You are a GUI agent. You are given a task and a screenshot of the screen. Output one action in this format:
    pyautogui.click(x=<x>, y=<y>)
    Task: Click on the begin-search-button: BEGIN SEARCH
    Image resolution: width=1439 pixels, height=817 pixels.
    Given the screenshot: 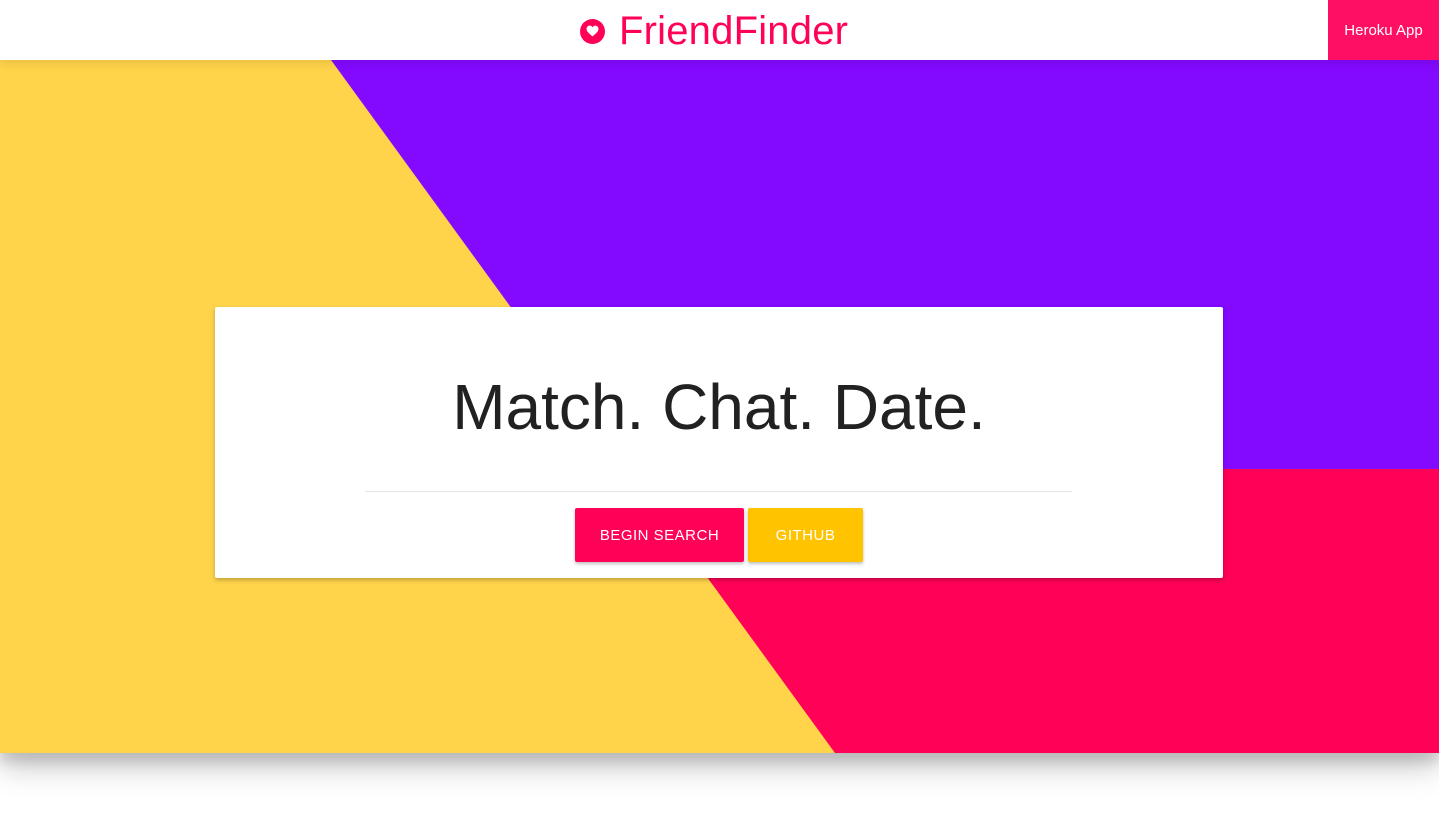 What is the action you would take?
    pyautogui.click(x=659, y=535)
    